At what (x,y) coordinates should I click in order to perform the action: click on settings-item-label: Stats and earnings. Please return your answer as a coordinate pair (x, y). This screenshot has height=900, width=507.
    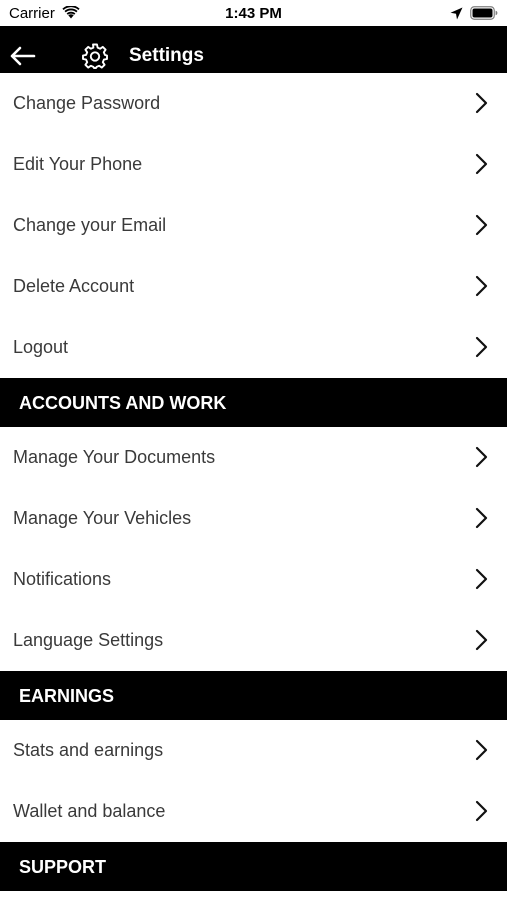
    Looking at the image, I should click on (88, 750).